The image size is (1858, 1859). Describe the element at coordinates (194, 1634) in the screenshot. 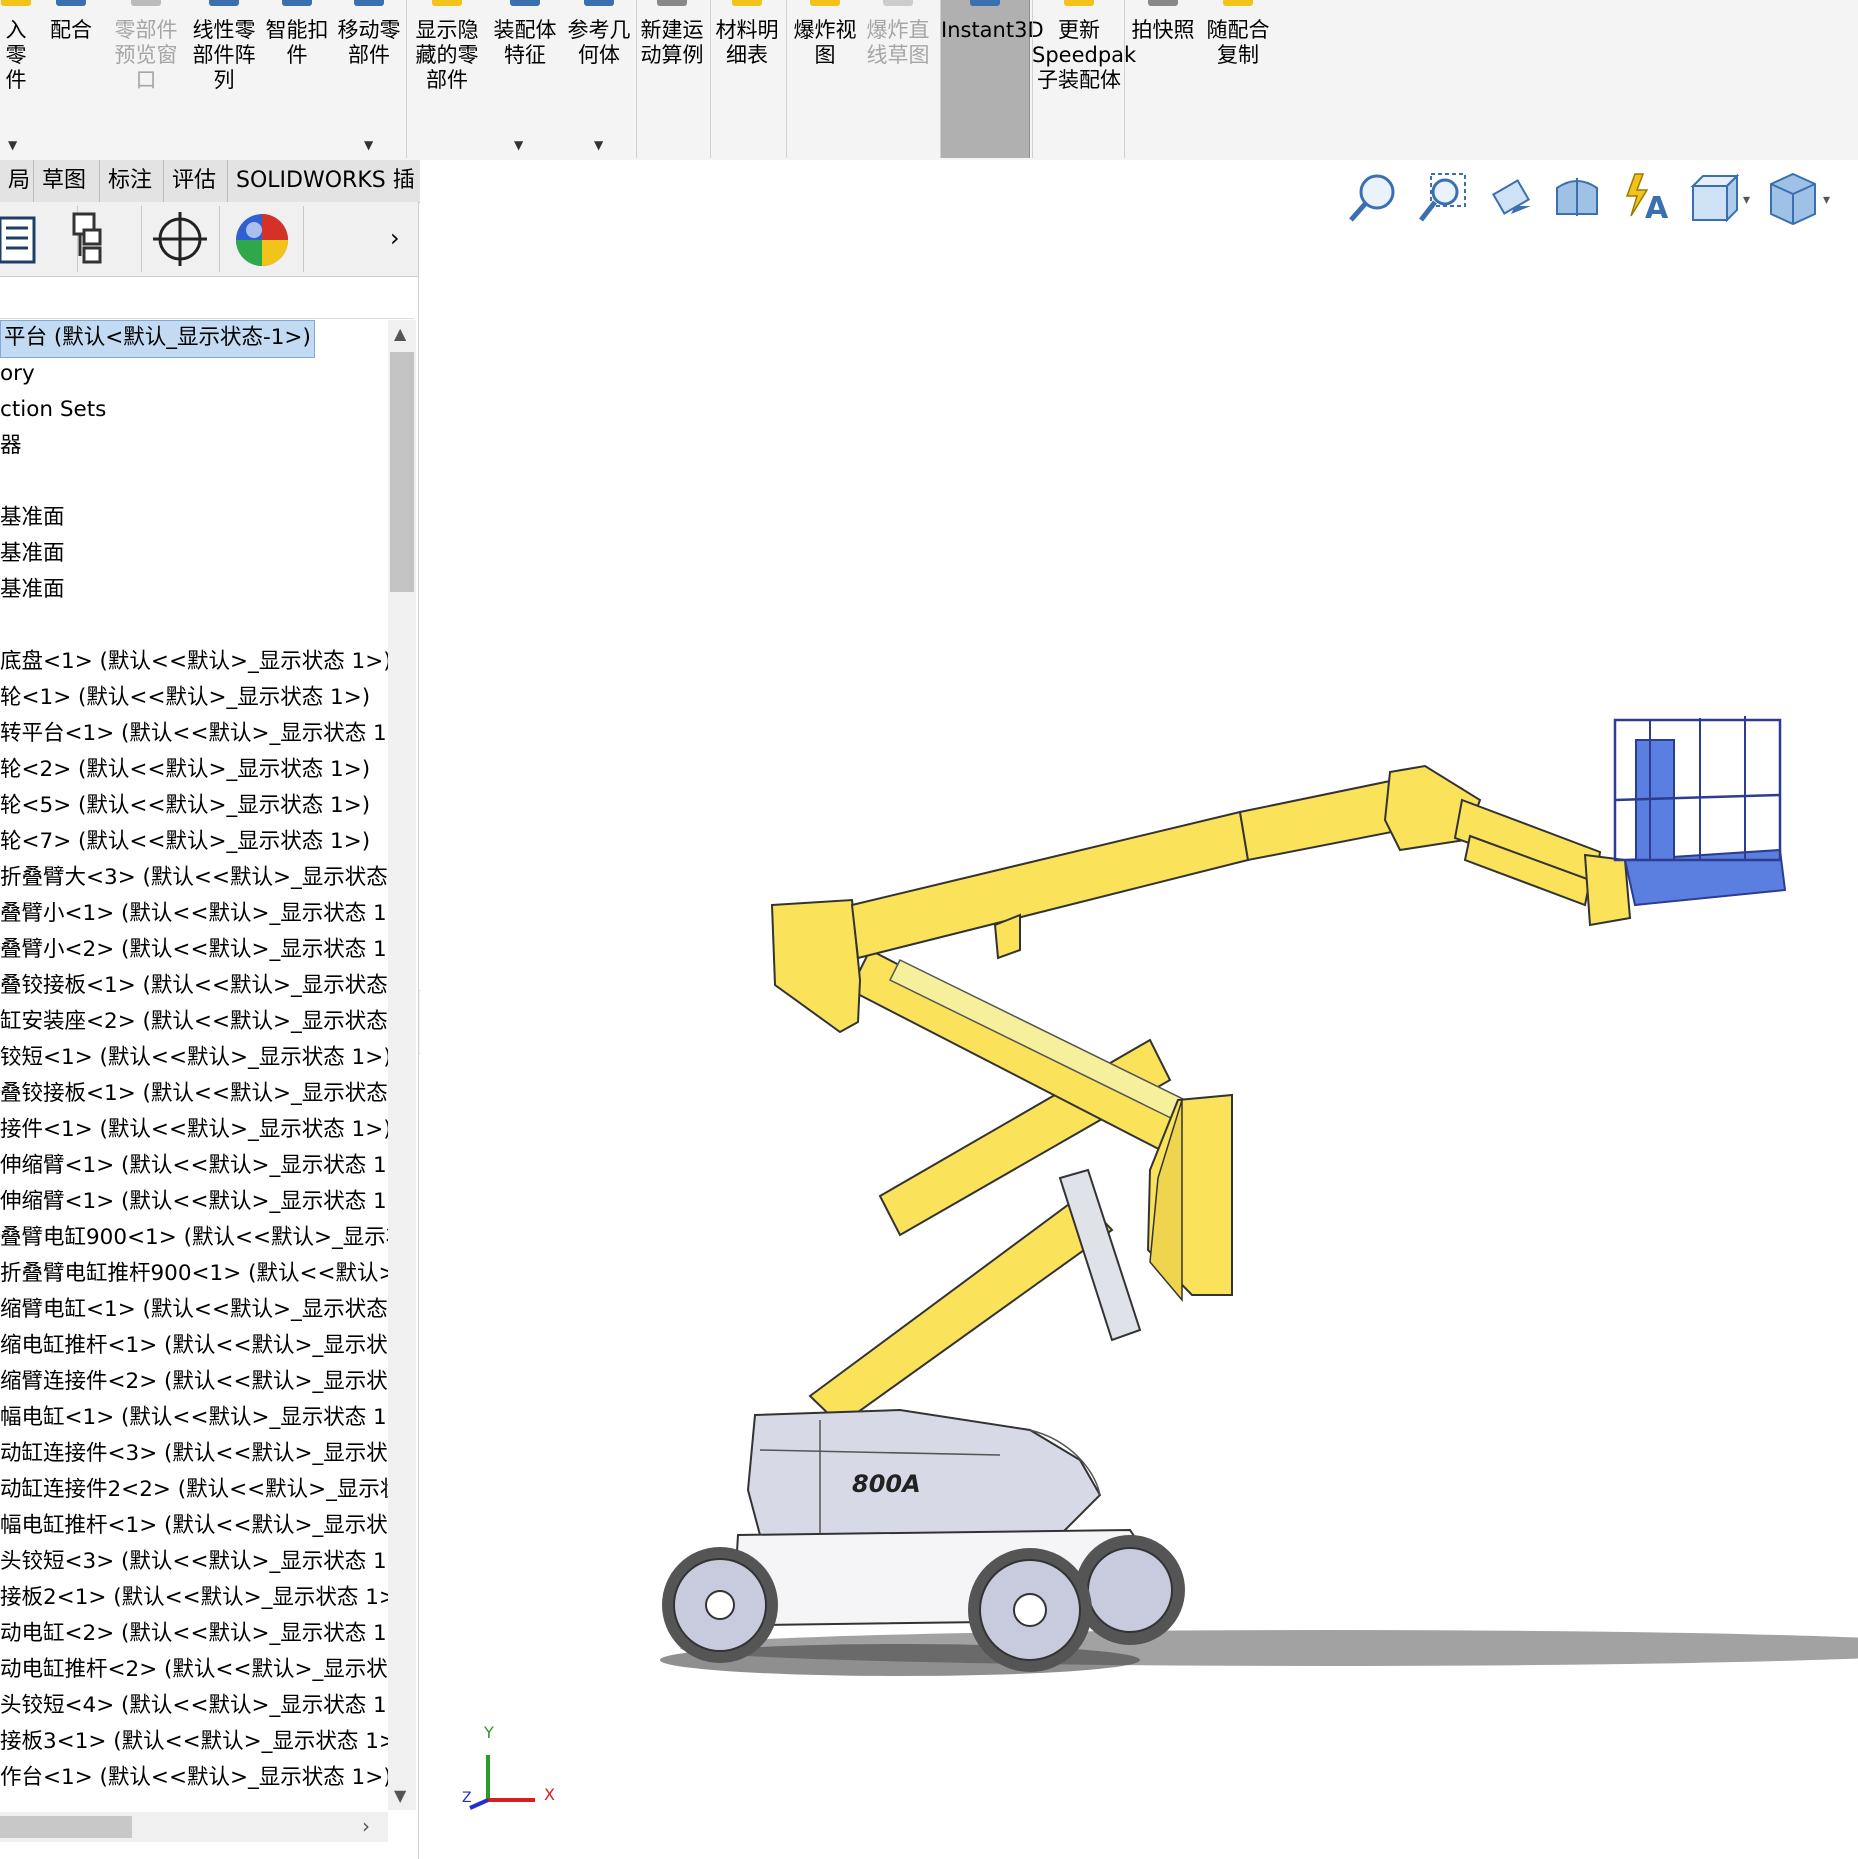

I see `tree-item: 动电缸<2> (默认<<默认>_显示状态 1>` at that location.